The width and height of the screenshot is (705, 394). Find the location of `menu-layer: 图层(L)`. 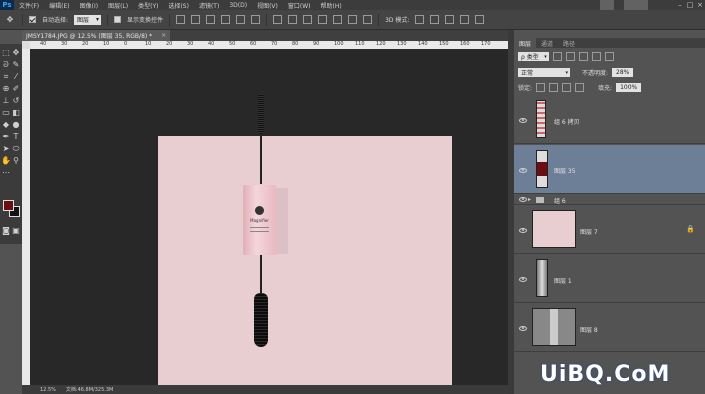

menu-layer: 图层(L) is located at coordinates (118, 5).